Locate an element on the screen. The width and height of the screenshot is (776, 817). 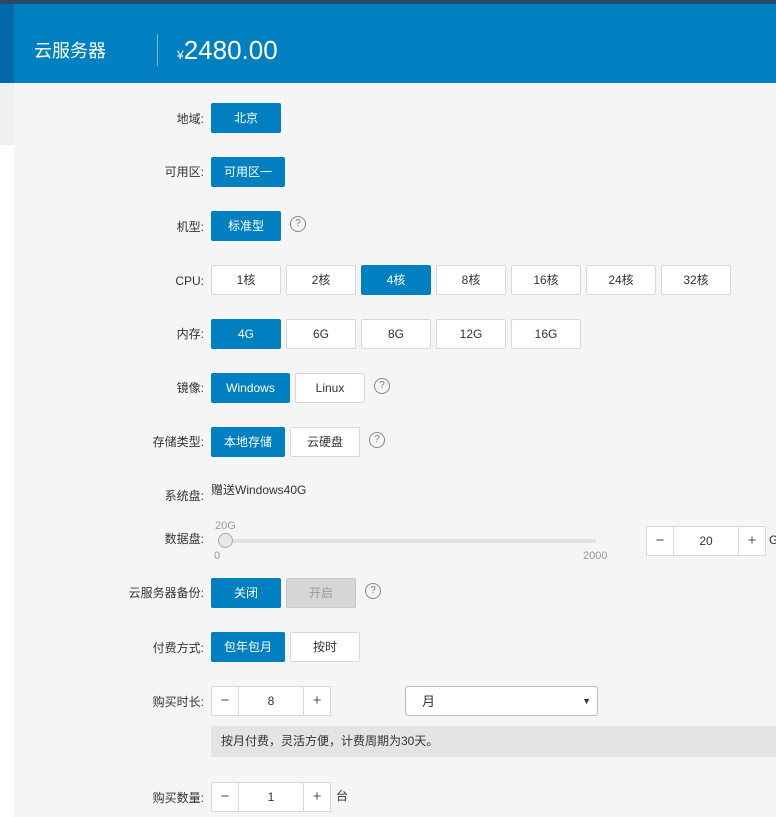
data-disk-size-input: 20 is located at coordinates (706, 541).